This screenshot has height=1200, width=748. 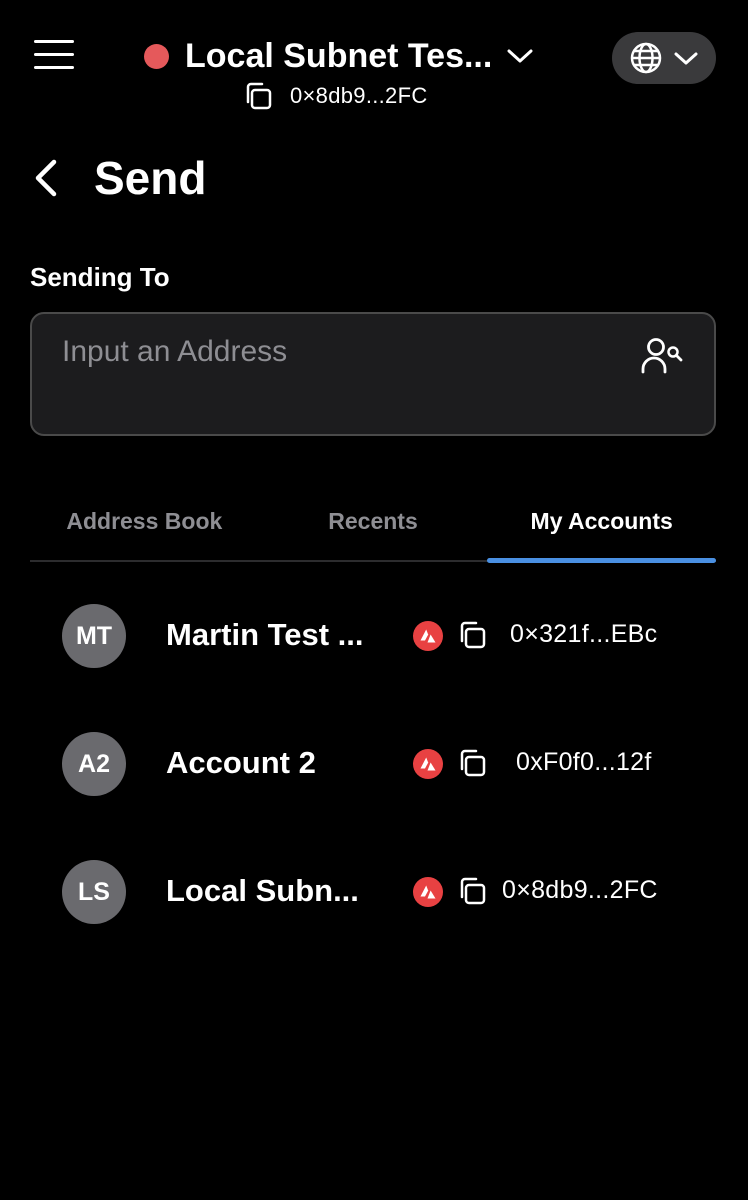 What do you see at coordinates (144, 524) in the screenshot?
I see `tab-address-book: Address Book` at bounding box center [144, 524].